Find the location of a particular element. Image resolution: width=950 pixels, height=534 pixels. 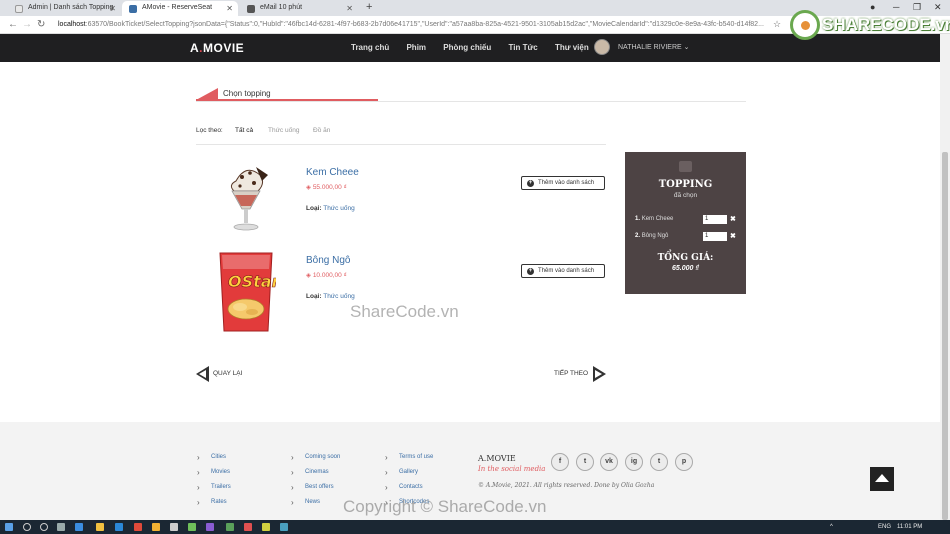

cart-title: TOPPING is located at coordinates (685, 184).